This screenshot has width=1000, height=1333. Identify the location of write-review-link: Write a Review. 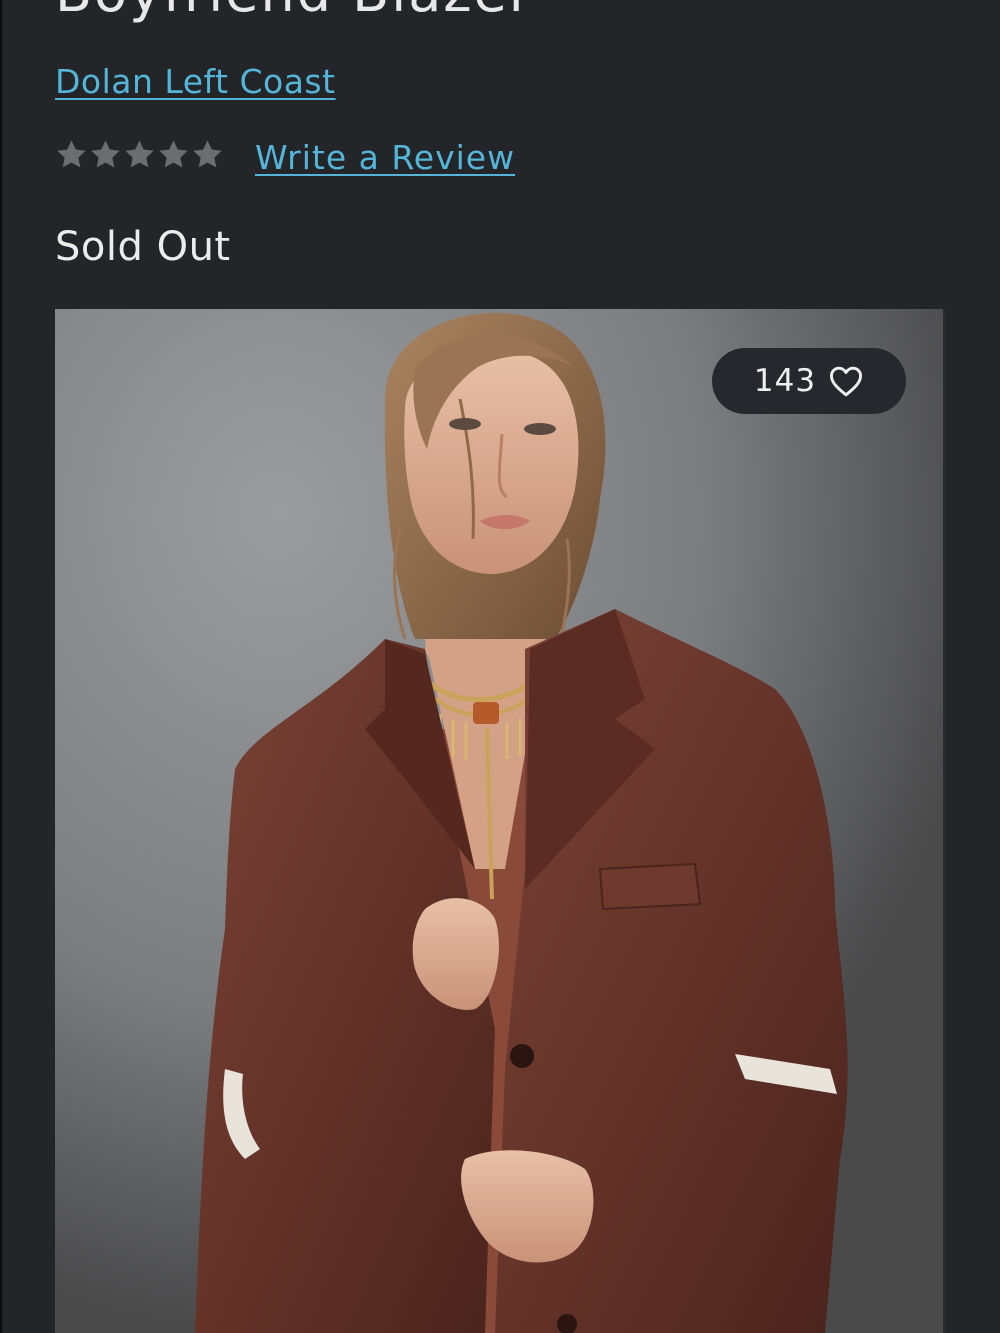
(385, 157).